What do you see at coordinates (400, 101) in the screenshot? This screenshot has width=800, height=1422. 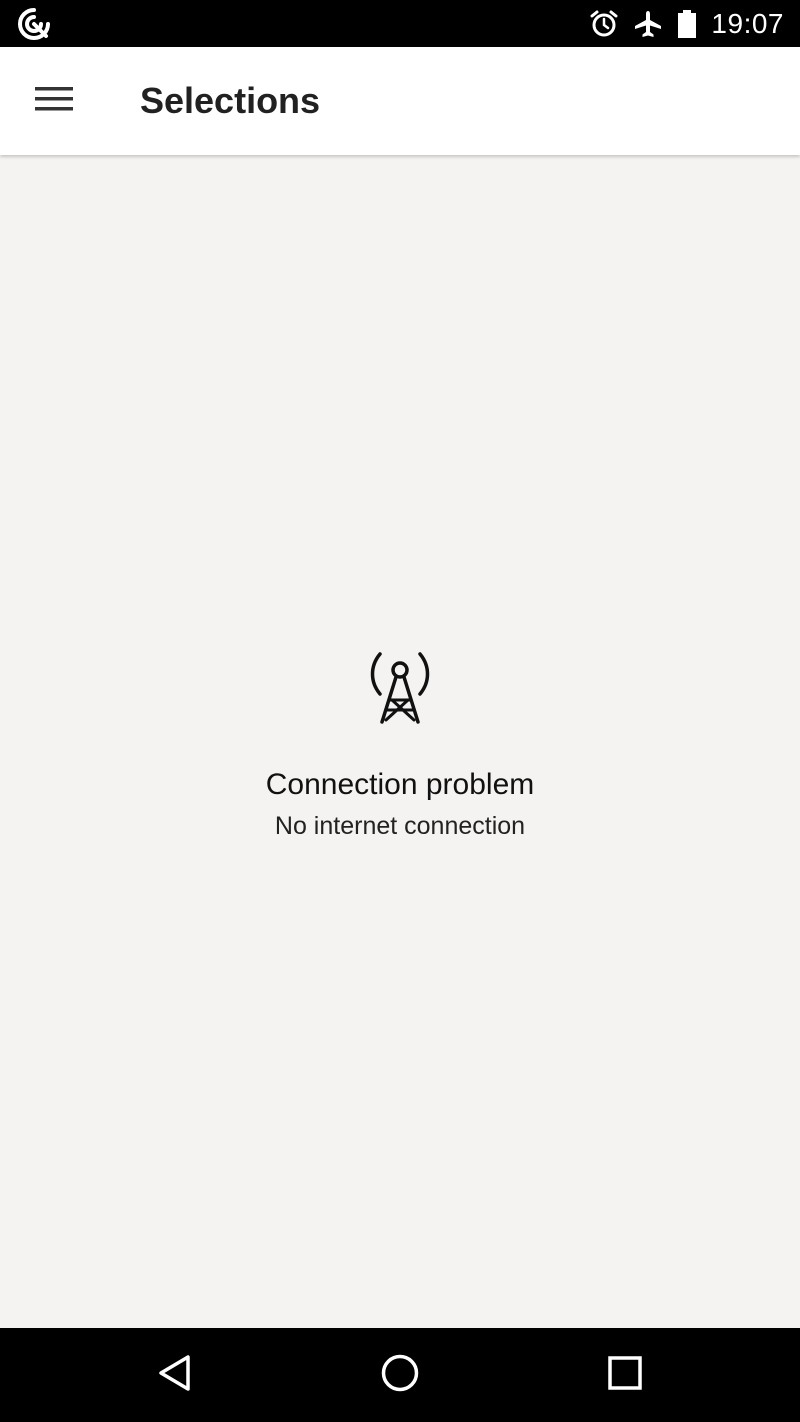 I see `app-bar: Selections` at bounding box center [400, 101].